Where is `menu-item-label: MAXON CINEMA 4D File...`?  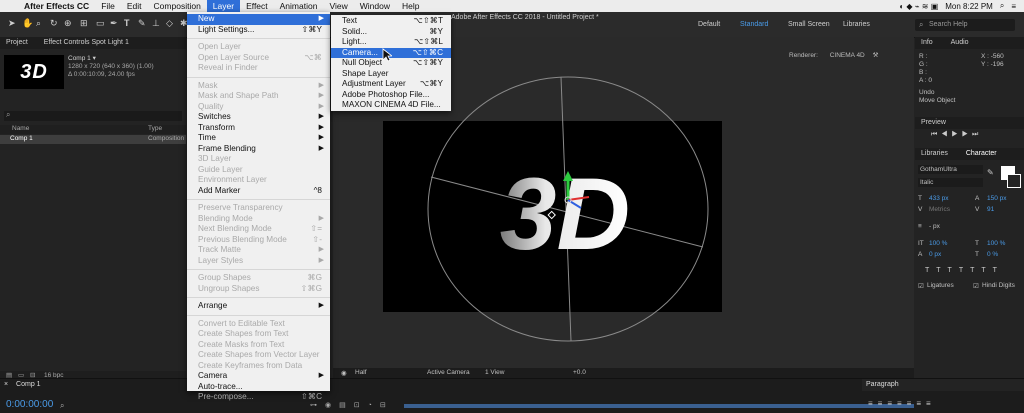
menu-item-label: MAXON CINEMA 4D File... is located at coordinates (391, 104).